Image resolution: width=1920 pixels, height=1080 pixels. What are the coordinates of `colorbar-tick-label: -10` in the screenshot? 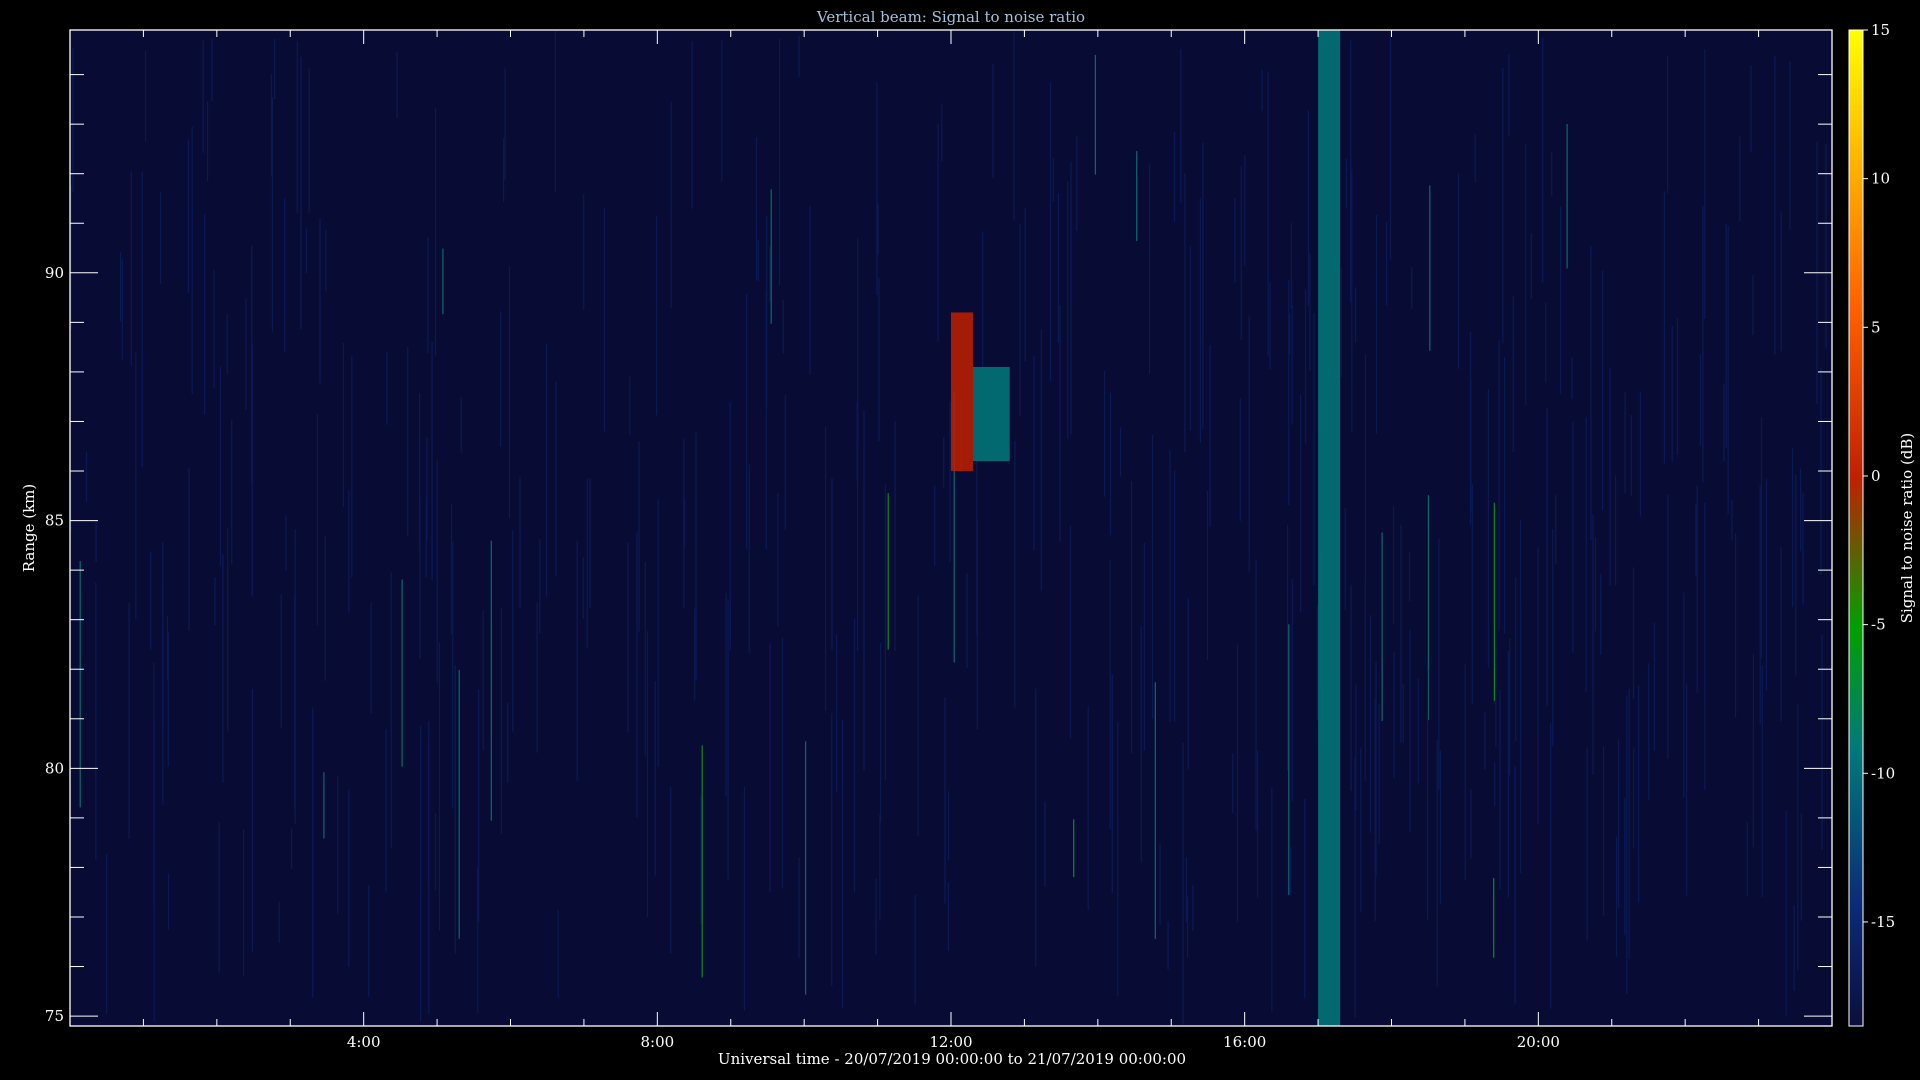 It's located at (1883, 773).